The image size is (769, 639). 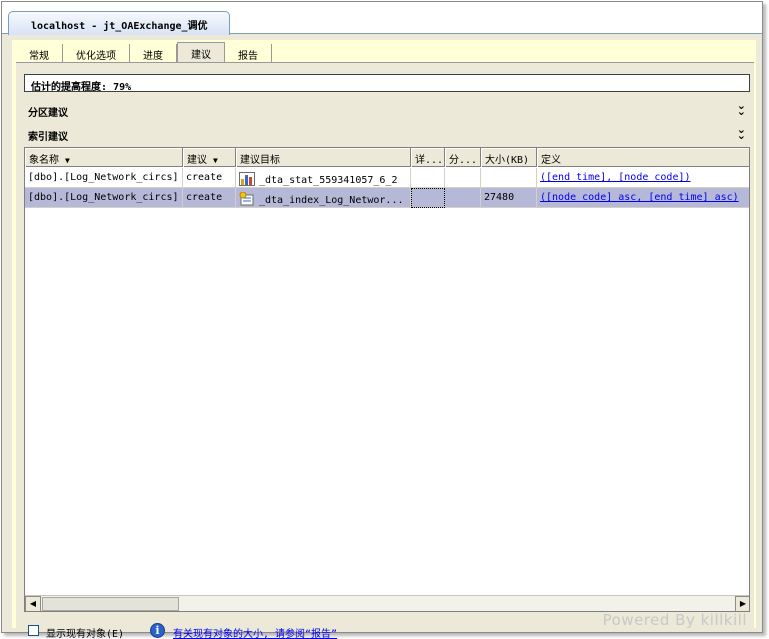 I want to click on document-tab-strip: localhost - jt_OAExchange_调优, so click(x=382, y=18).